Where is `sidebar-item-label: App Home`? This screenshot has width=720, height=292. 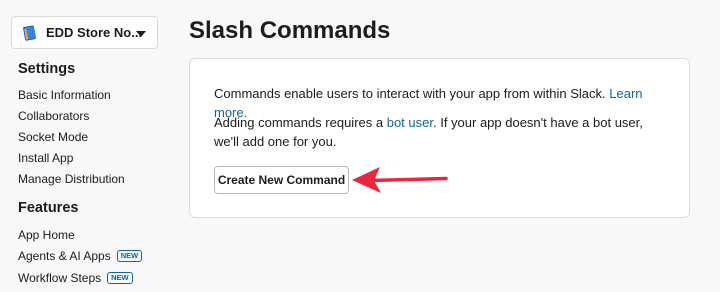
sidebar-item-label: App Home is located at coordinates (46, 235).